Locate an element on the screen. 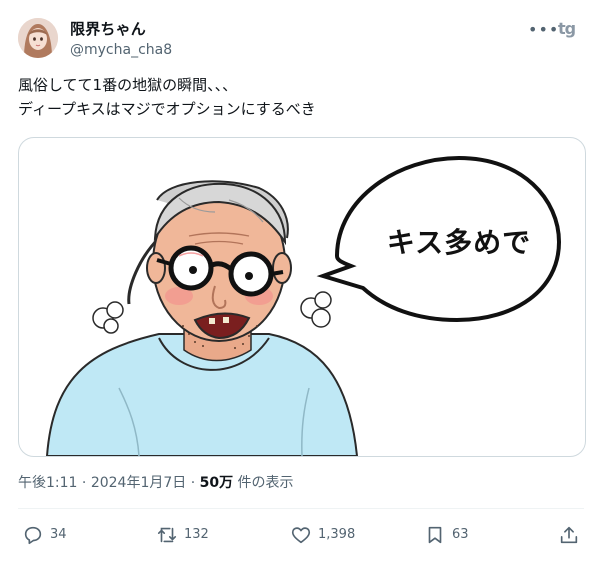  avatar is located at coordinates (38, 38).